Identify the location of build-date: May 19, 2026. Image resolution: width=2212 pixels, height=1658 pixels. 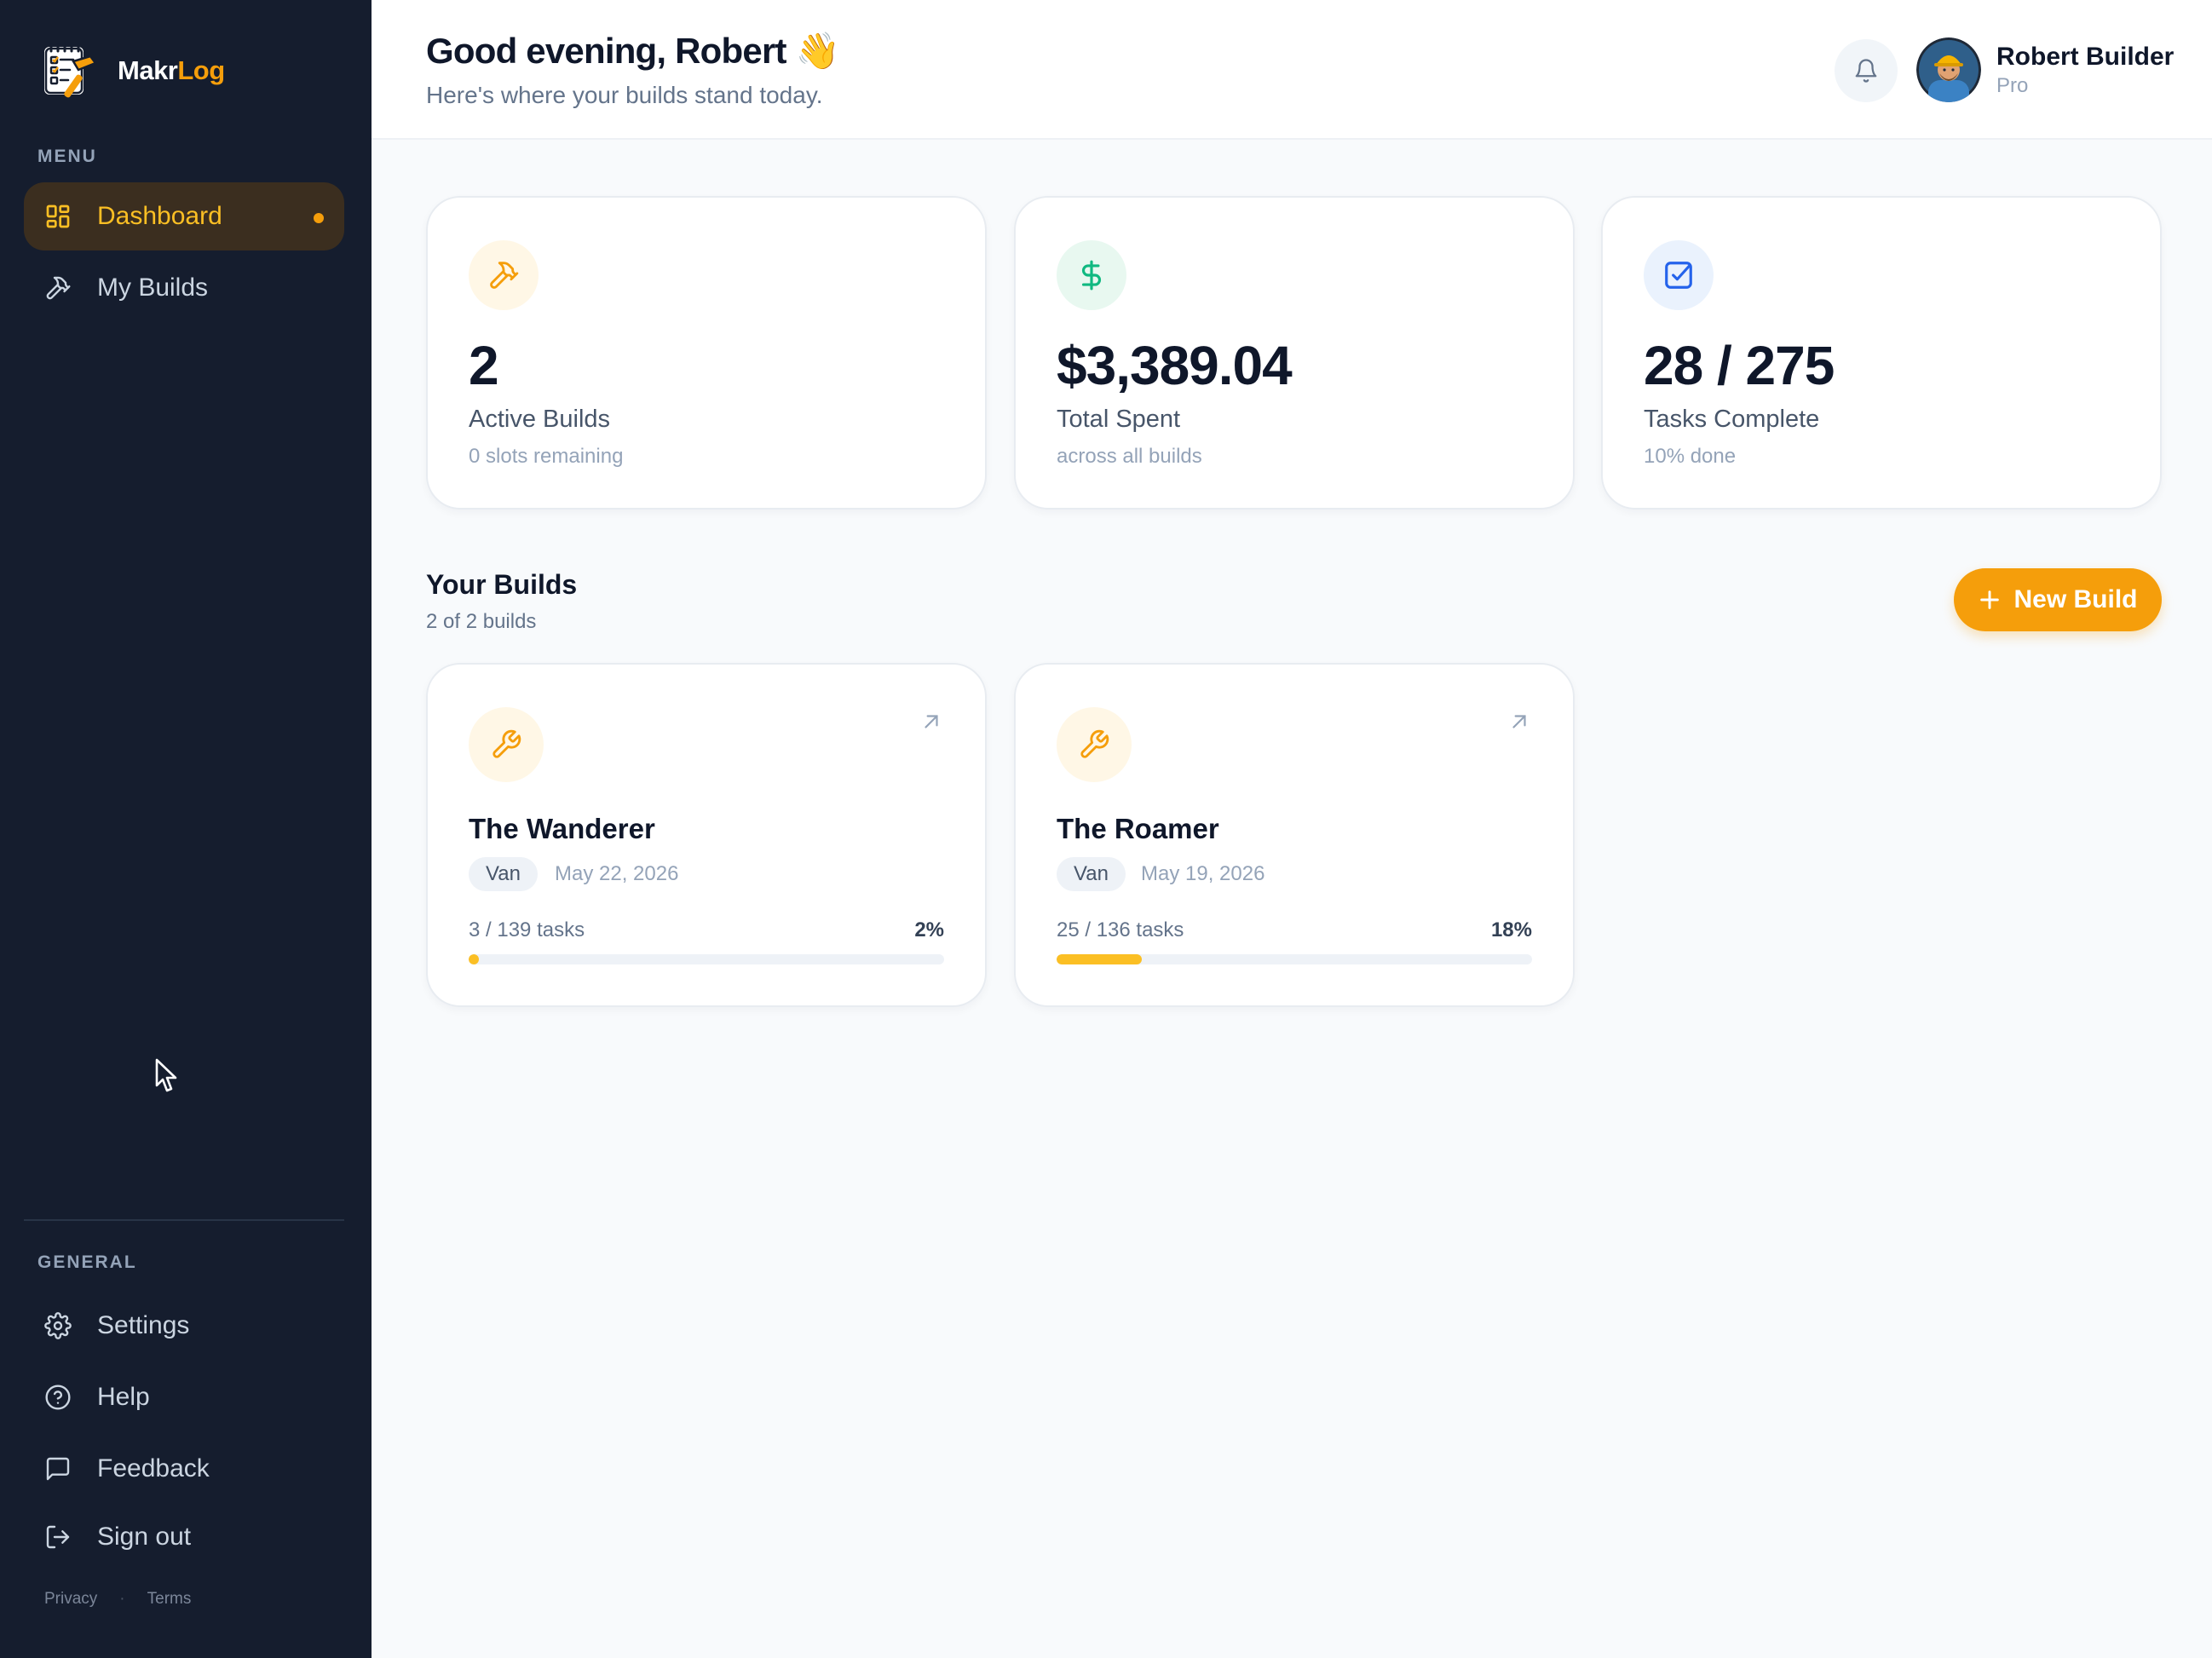
(1203, 873).